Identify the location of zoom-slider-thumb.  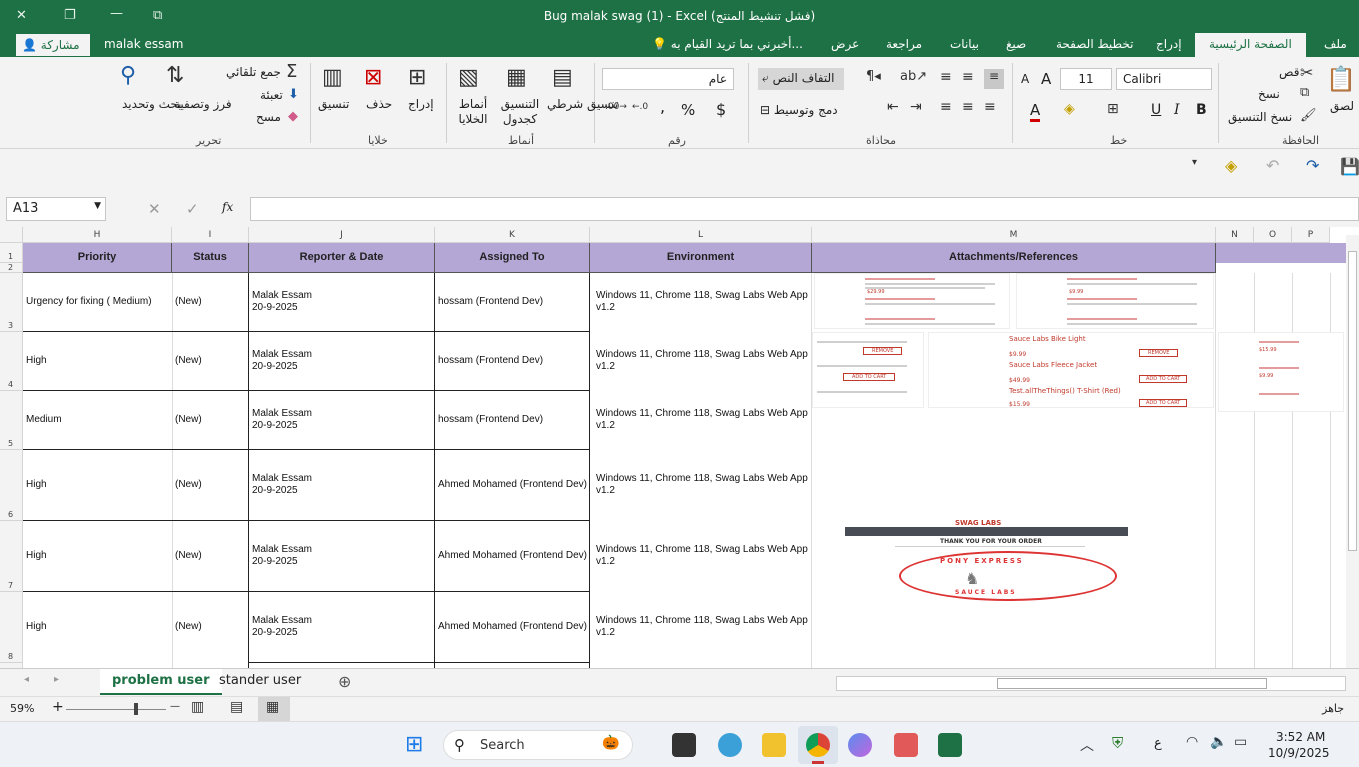
(136, 709).